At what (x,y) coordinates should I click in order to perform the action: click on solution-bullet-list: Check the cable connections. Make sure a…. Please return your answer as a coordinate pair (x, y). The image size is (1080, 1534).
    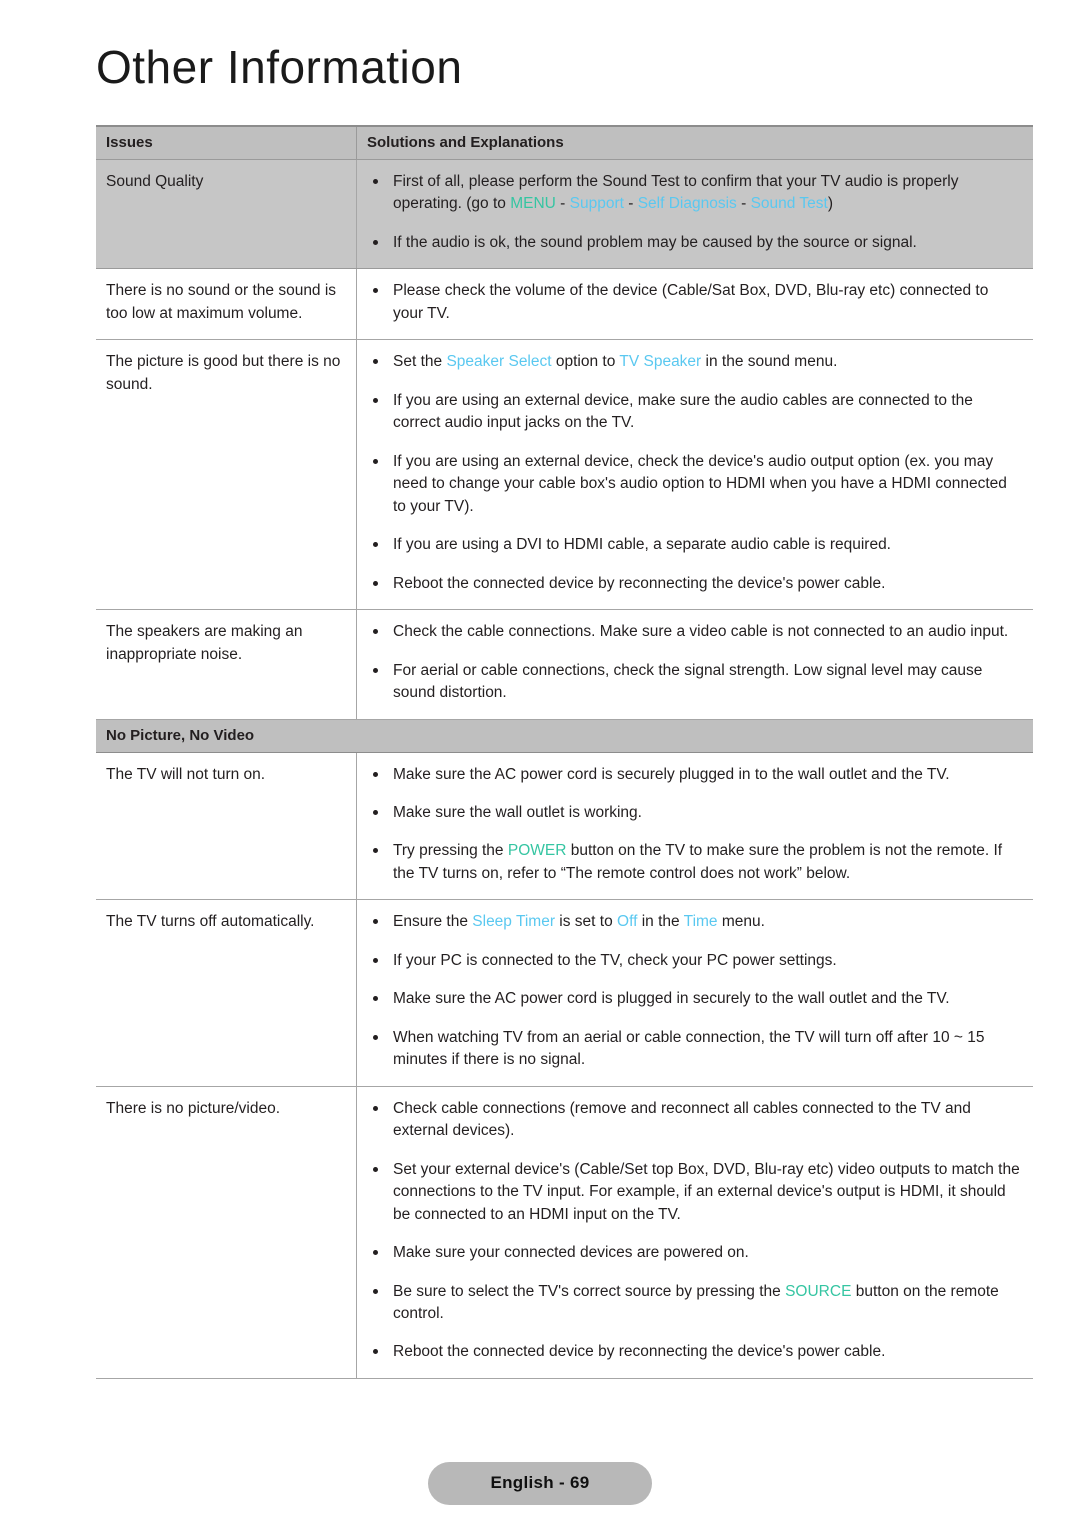
    Looking at the image, I should click on (696, 662).